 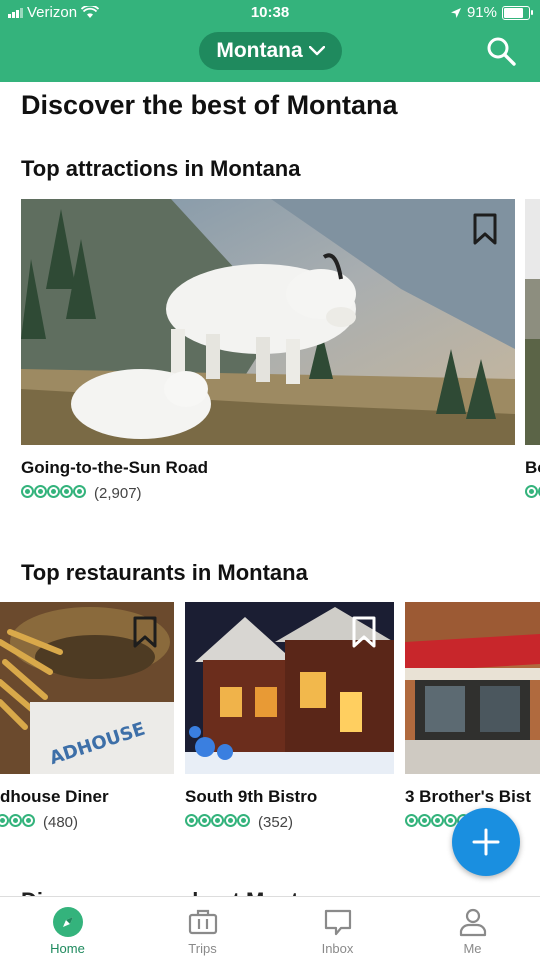 What do you see at coordinates (259, 50) in the screenshot?
I see `location-label: Montana` at bounding box center [259, 50].